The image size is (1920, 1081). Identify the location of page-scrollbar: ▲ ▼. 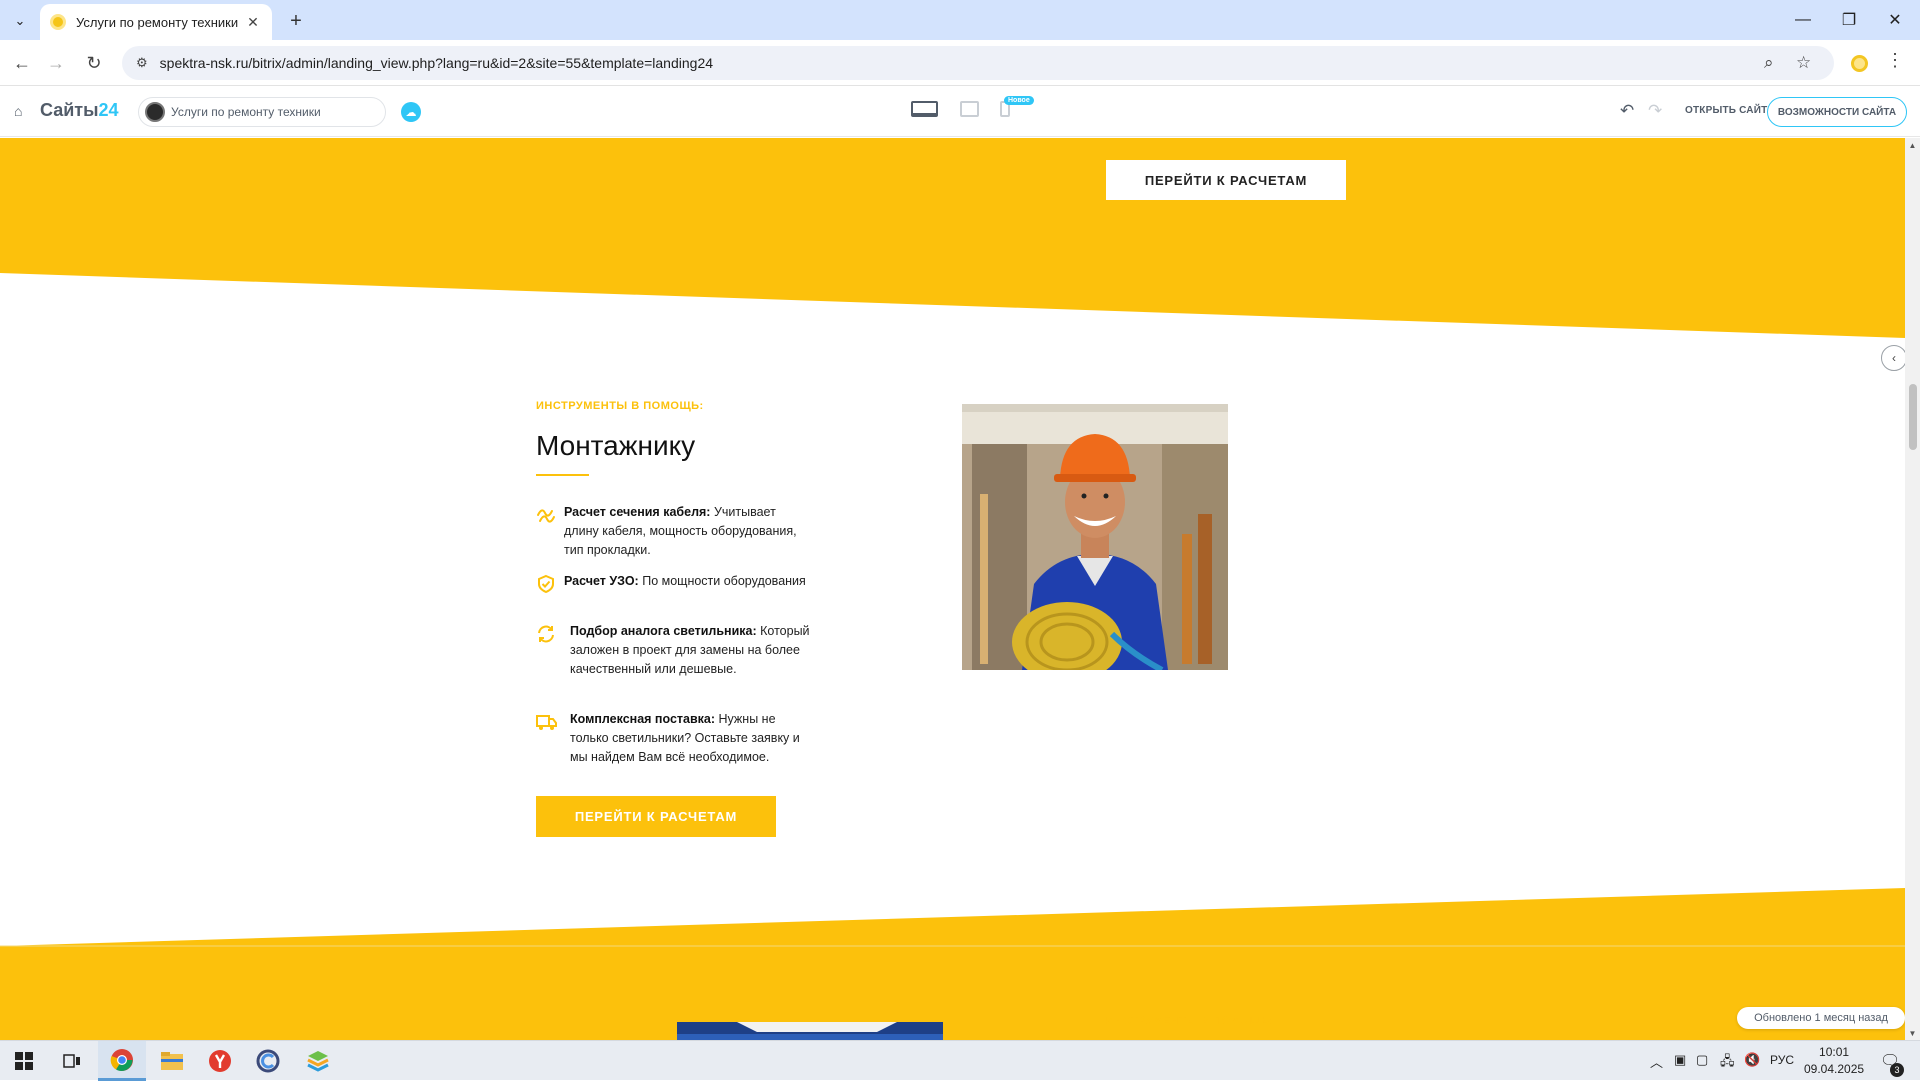
(1912, 589).